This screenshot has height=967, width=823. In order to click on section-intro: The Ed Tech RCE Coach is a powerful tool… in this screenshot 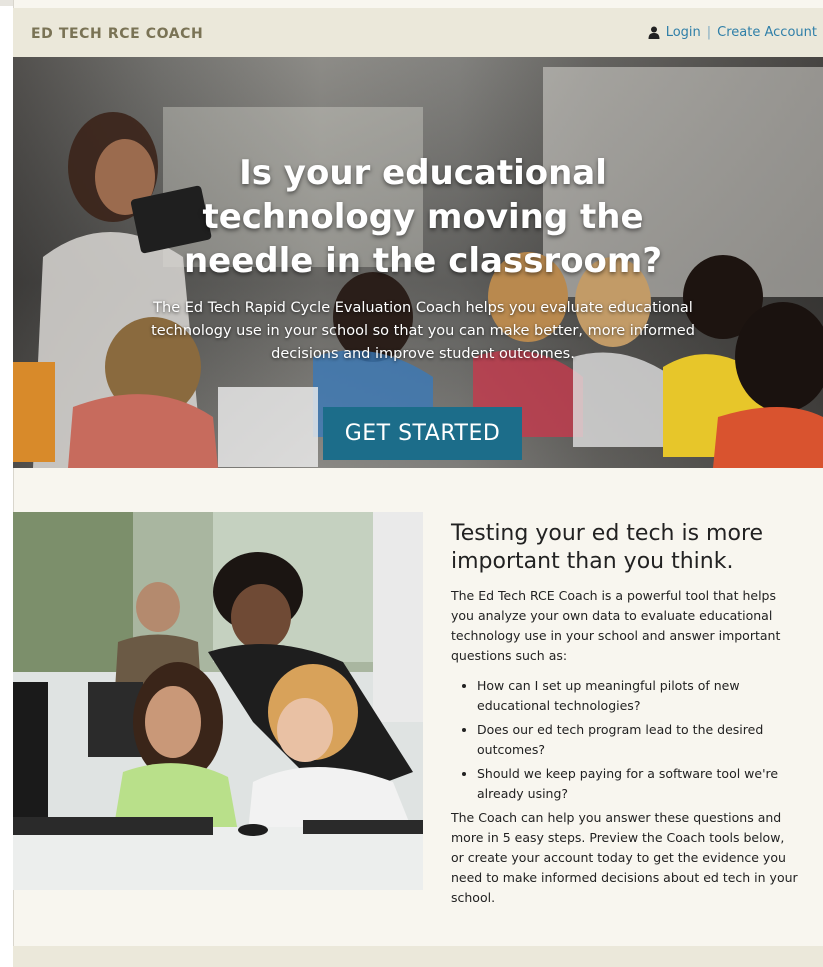, I will do `click(616, 625)`.